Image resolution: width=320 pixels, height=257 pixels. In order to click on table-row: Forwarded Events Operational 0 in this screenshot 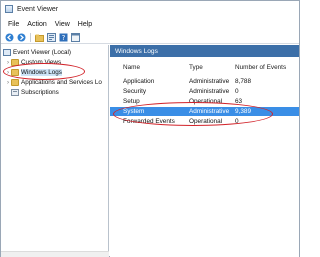, I will do `click(204, 121)`.